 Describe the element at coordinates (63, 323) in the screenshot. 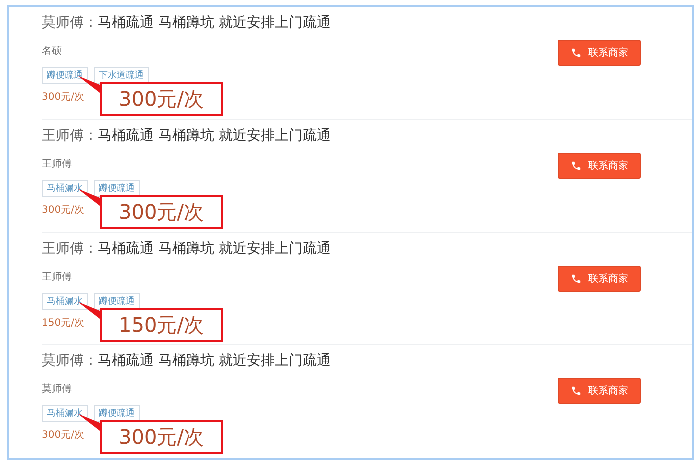

I see `price-text: 150元/次` at that location.